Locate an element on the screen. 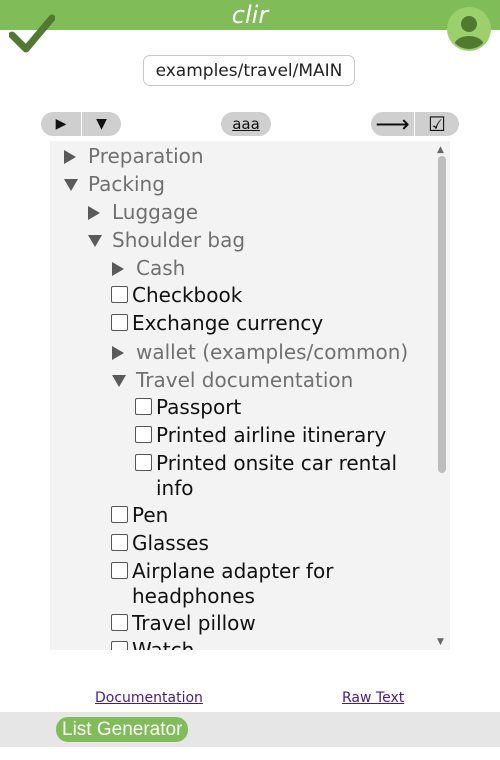  triangle-down-icon: ▼ is located at coordinates (101, 124).